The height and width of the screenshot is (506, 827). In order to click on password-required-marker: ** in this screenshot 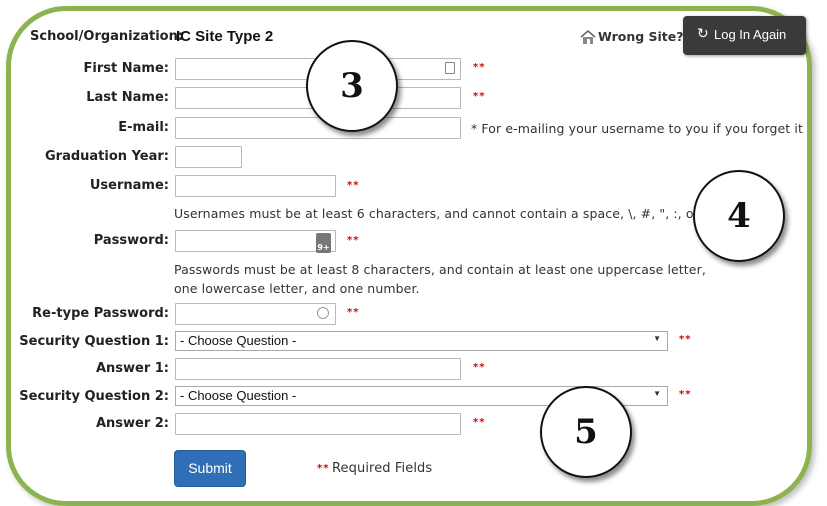, I will do `click(353, 240)`.